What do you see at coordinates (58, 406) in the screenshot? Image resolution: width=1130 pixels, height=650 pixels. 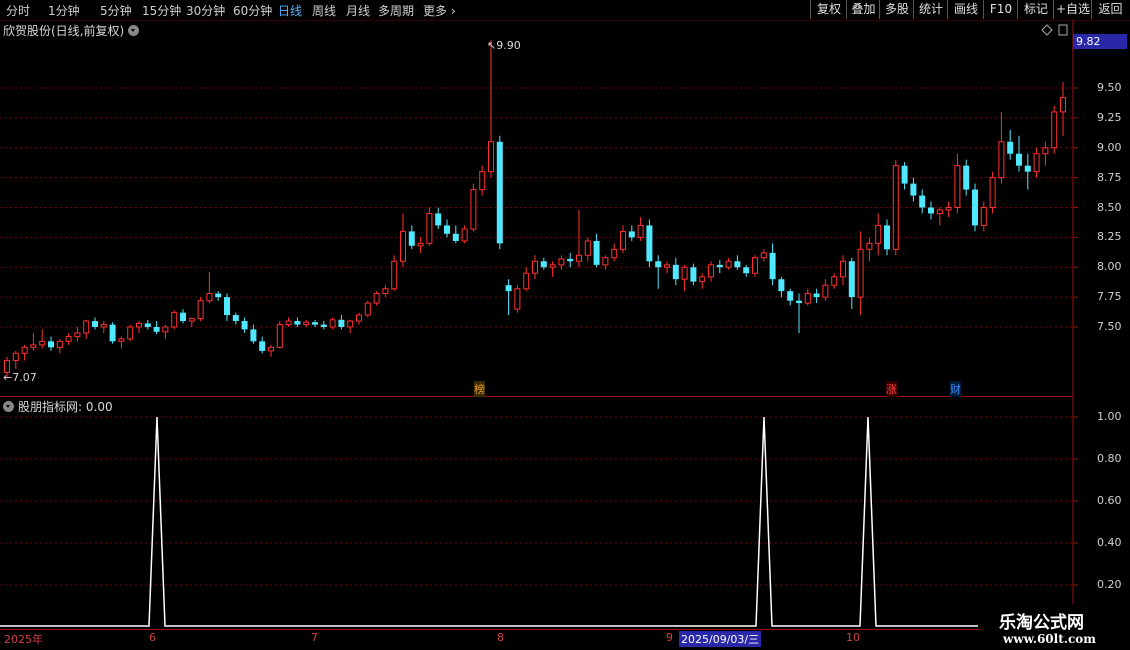 I see `indicator-panel-title: 股朋指标网: 0.00` at bounding box center [58, 406].